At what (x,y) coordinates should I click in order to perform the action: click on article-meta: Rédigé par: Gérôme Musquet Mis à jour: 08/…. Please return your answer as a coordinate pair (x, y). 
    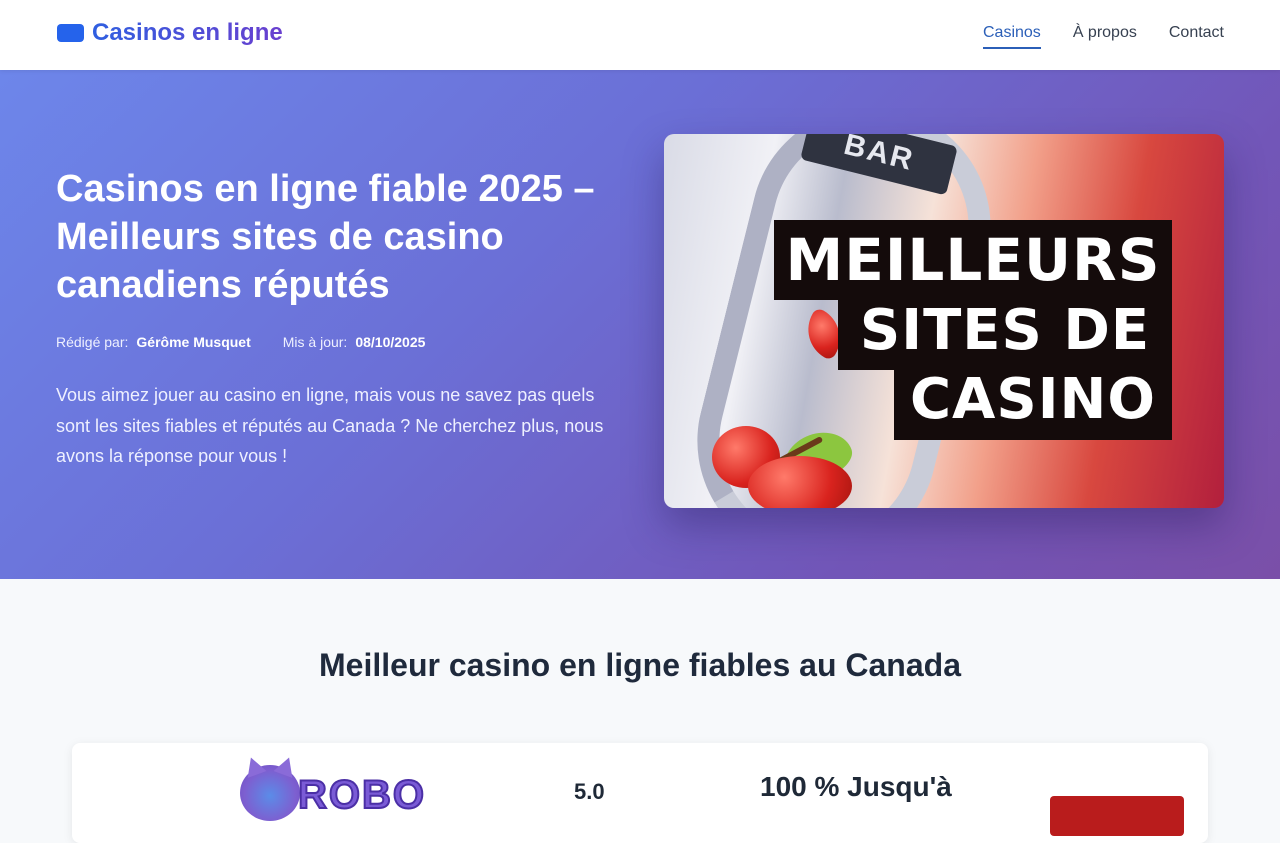
    Looking at the image, I should click on (240, 342).